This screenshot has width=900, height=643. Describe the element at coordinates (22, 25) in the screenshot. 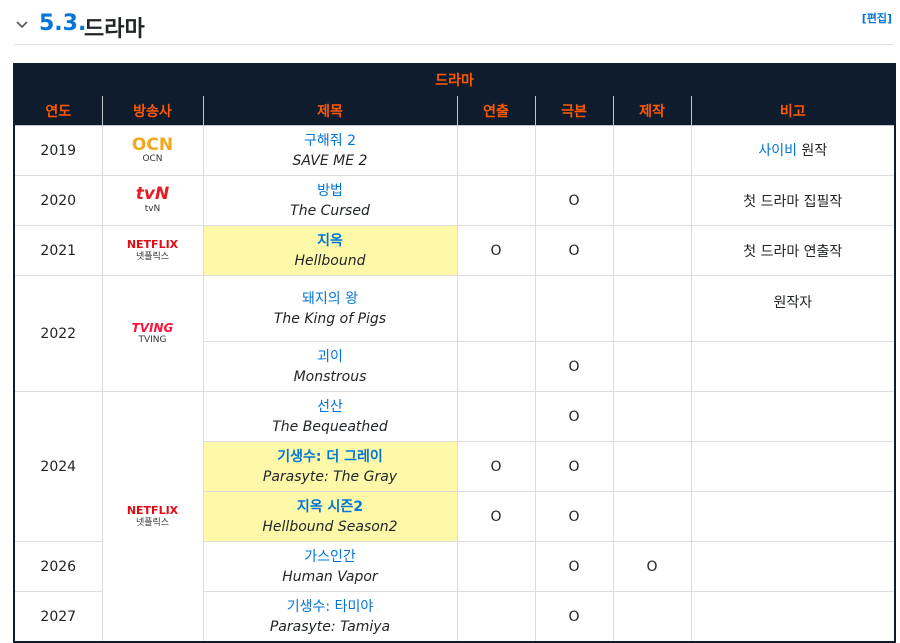

I see `chevron-down-icon` at that location.